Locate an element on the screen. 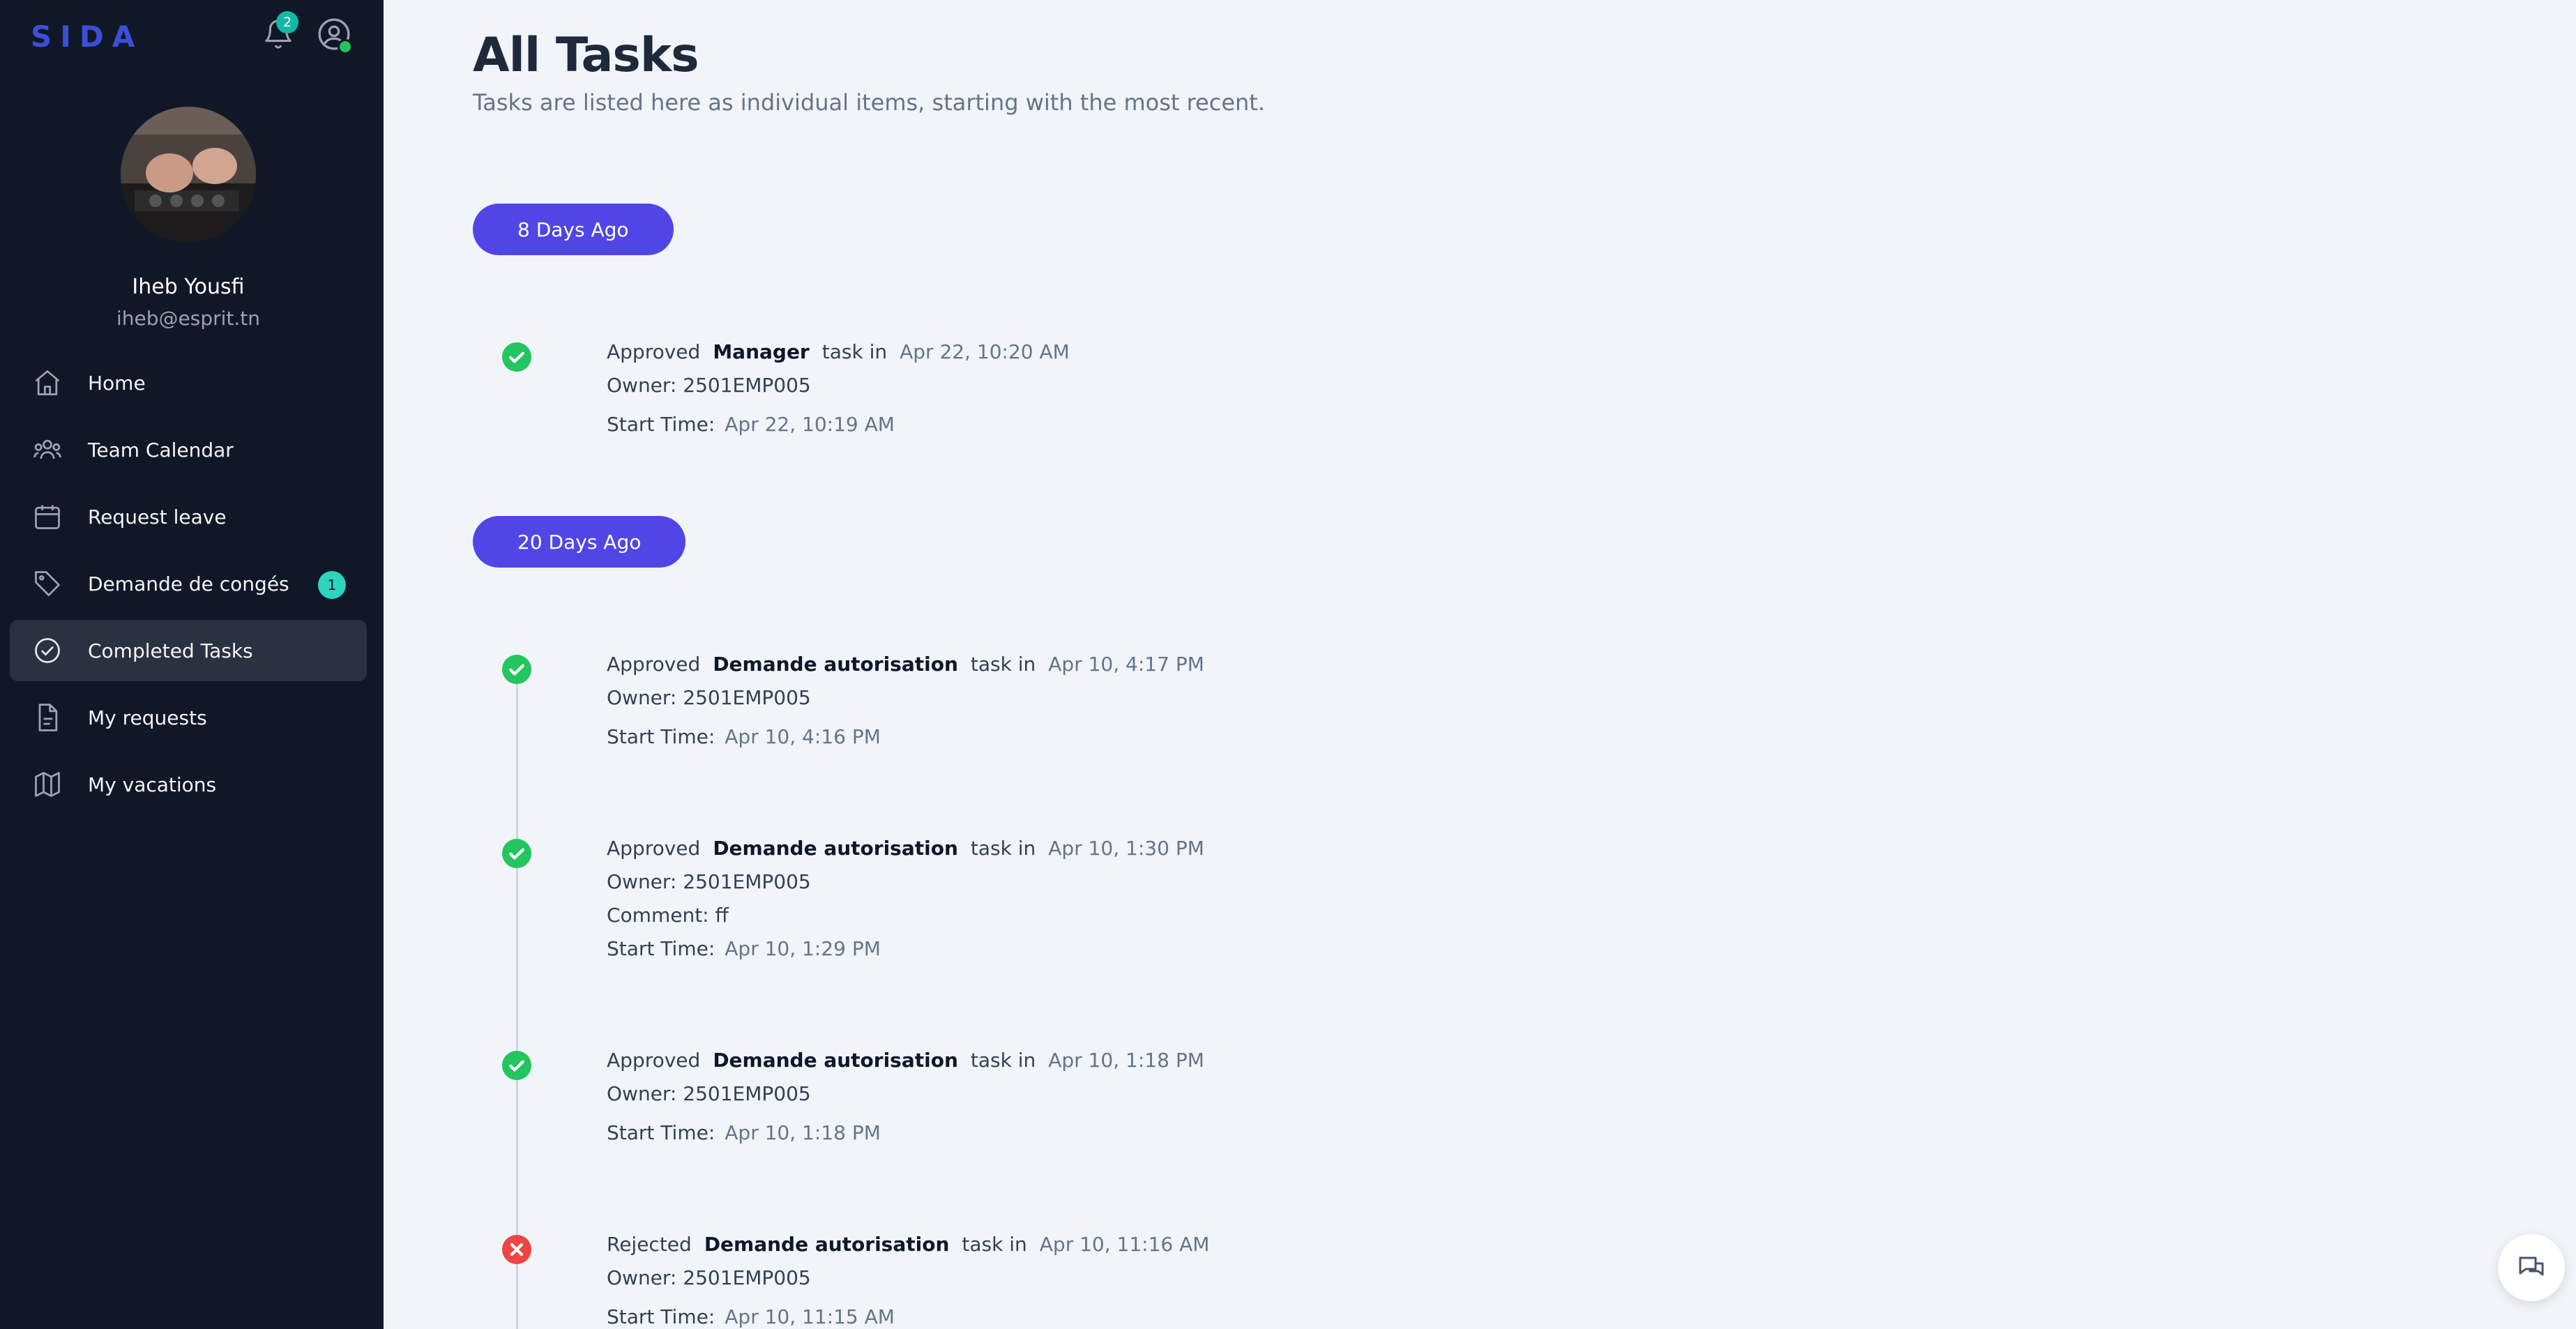 The height and width of the screenshot is (1329, 2576). start-time-value: Apr 10, 1:29 PM is located at coordinates (803, 948).